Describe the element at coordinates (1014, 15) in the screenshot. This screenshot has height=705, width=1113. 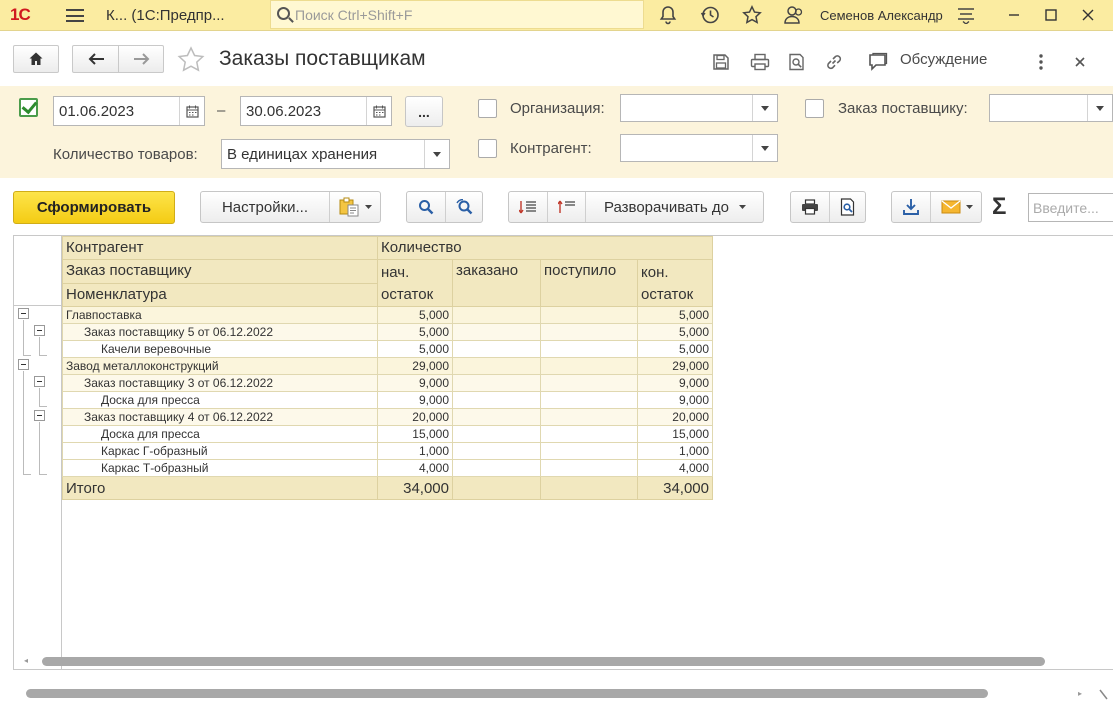
I see `minimize-icon` at that location.